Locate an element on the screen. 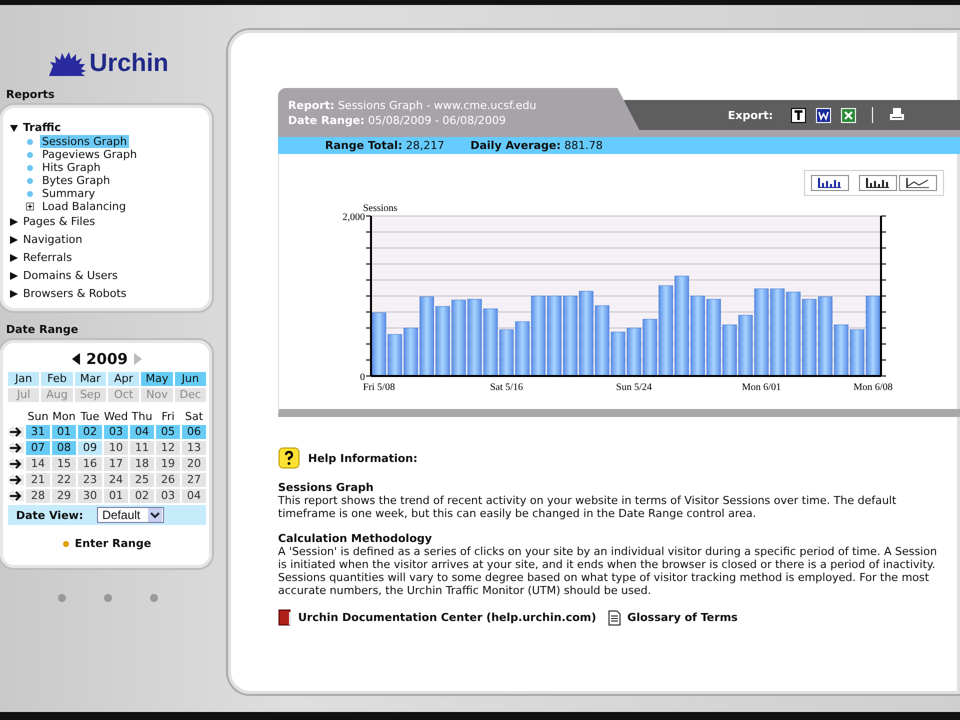  report-link: Sessions Graph is located at coordinates (84, 141).